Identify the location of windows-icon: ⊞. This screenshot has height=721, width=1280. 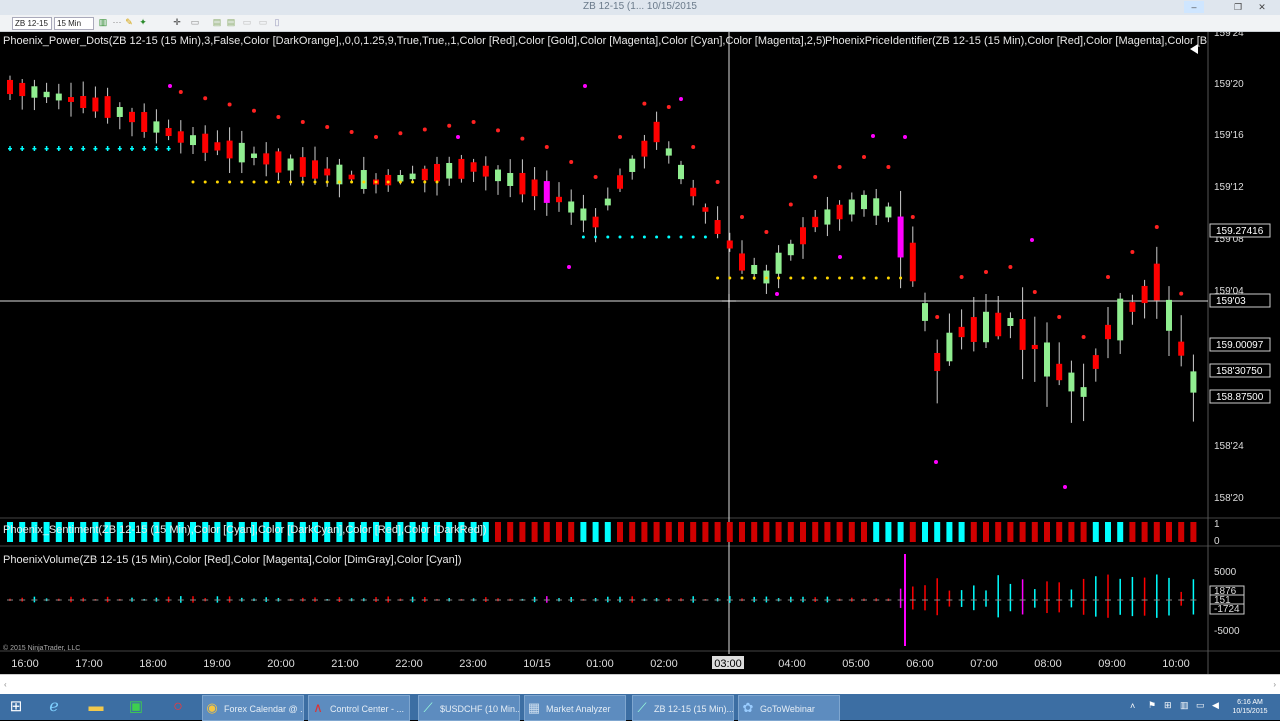
(1168, 705).